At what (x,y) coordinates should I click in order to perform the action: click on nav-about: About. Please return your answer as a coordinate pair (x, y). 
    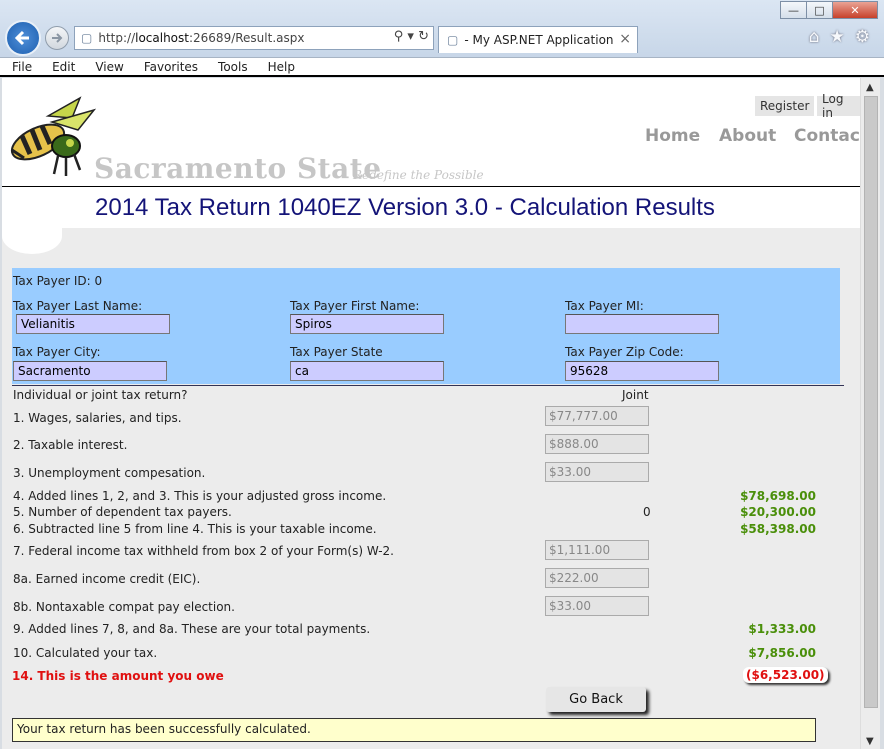
    Looking at the image, I should click on (747, 136).